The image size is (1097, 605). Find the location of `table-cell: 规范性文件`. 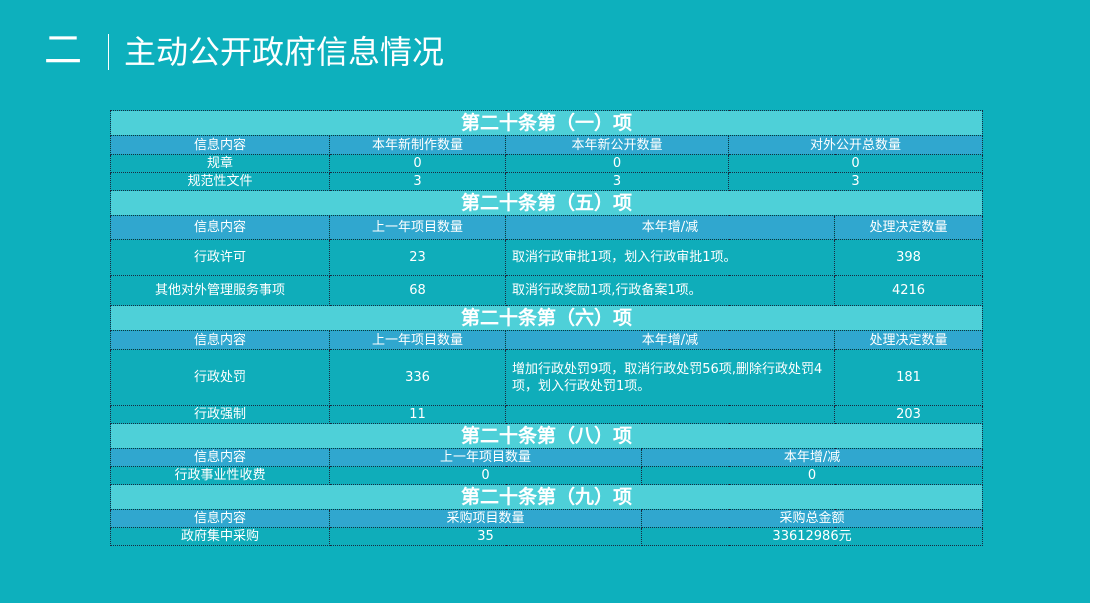

table-cell: 规范性文件 is located at coordinates (220, 181).